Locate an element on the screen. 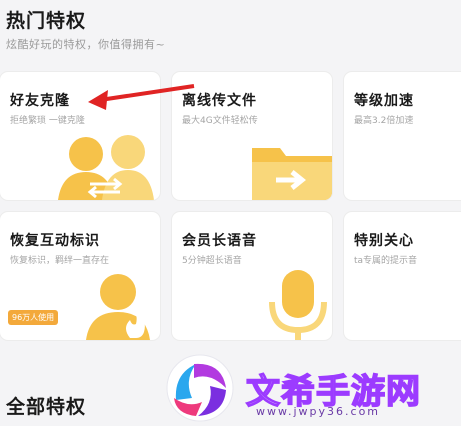  card-desc: 最高3.2倍加速 is located at coordinates (384, 121).